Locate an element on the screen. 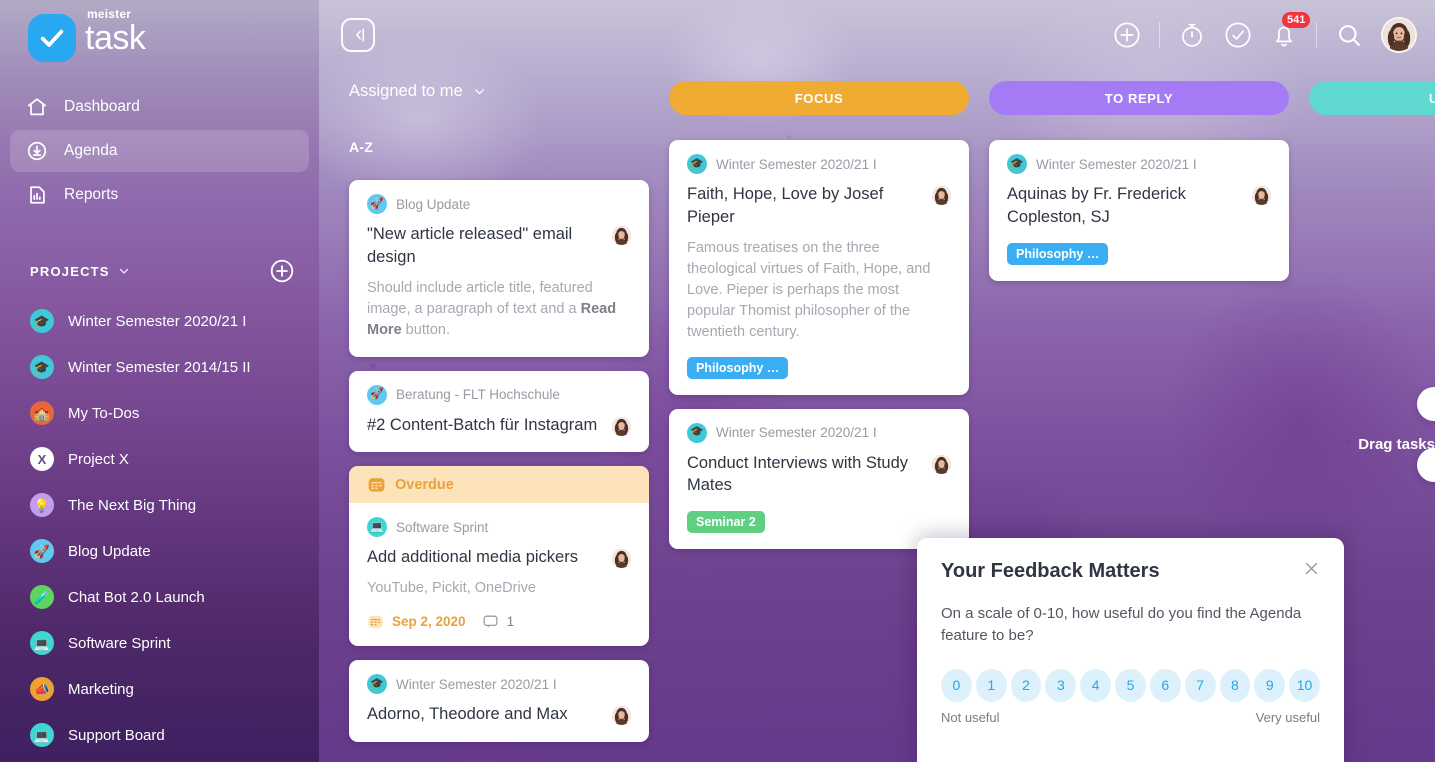 The height and width of the screenshot is (762, 1435). user-avatar is located at coordinates (1399, 35).